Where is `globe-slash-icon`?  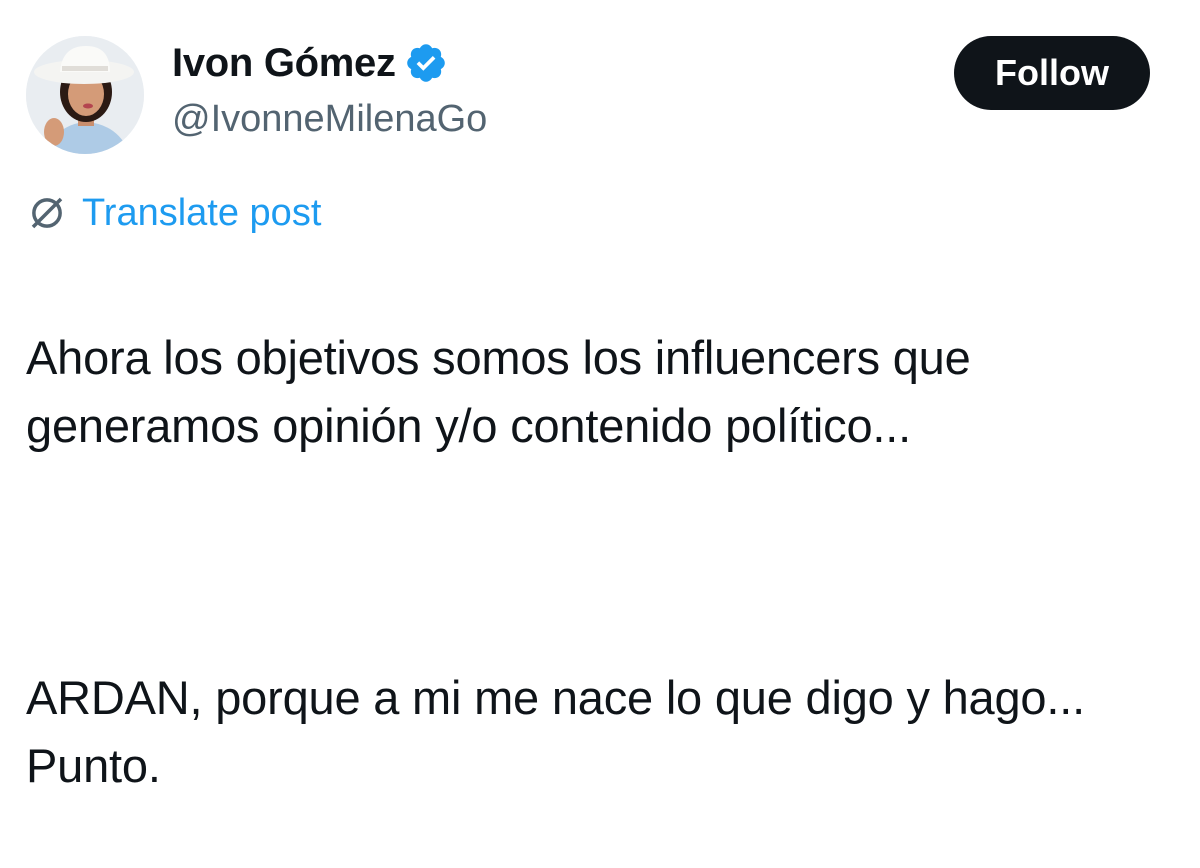
globe-slash-icon is located at coordinates (47, 213).